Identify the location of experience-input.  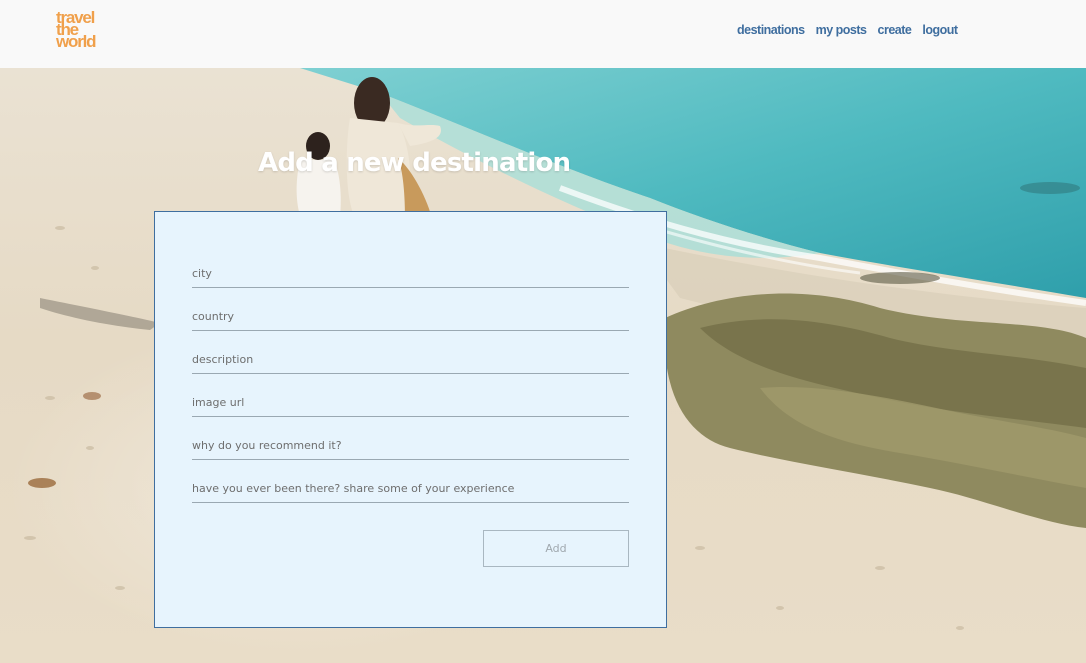
(410, 488).